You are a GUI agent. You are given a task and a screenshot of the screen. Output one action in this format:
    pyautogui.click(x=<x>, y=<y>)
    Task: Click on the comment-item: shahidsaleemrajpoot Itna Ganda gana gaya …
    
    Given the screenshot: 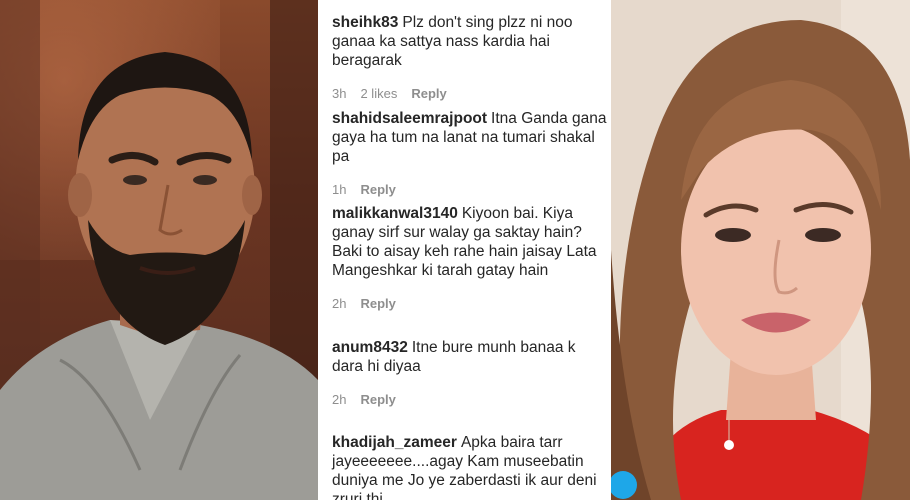 What is the action you would take?
    pyautogui.click(x=469, y=153)
    